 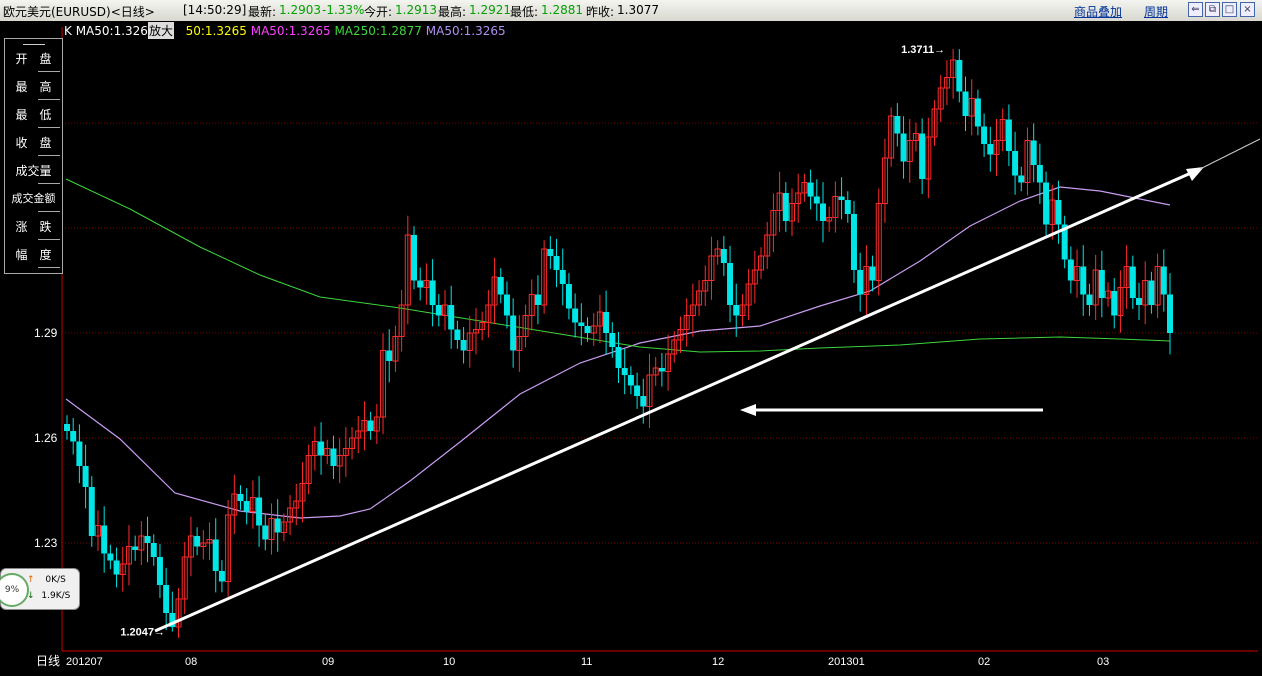 What do you see at coordinates (46, 333) in the screenshot?
I see `y-tick-label: 1.29` at bounding box center [46, 333].